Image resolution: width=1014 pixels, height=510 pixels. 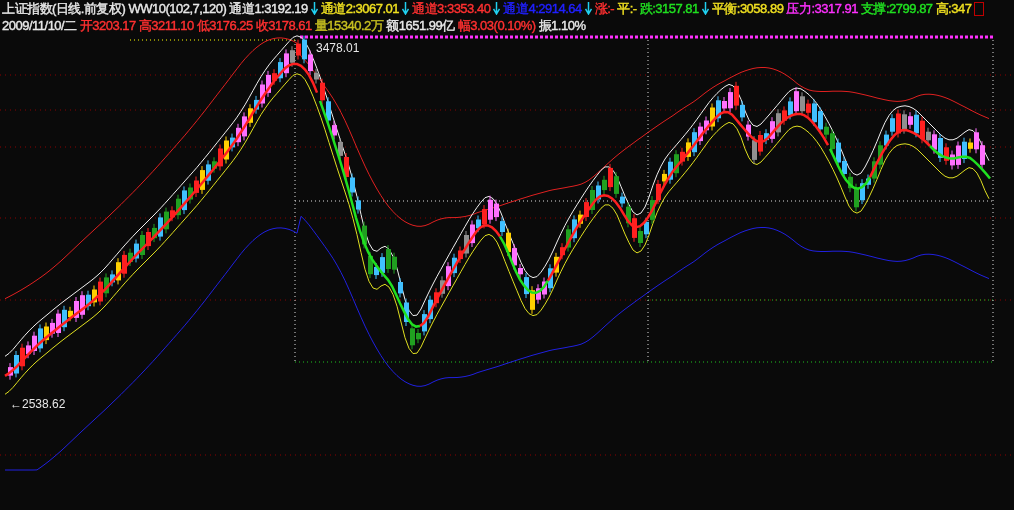 I want to click on indicator-value: 通道4:2914.64, so click(x=542, y=8).